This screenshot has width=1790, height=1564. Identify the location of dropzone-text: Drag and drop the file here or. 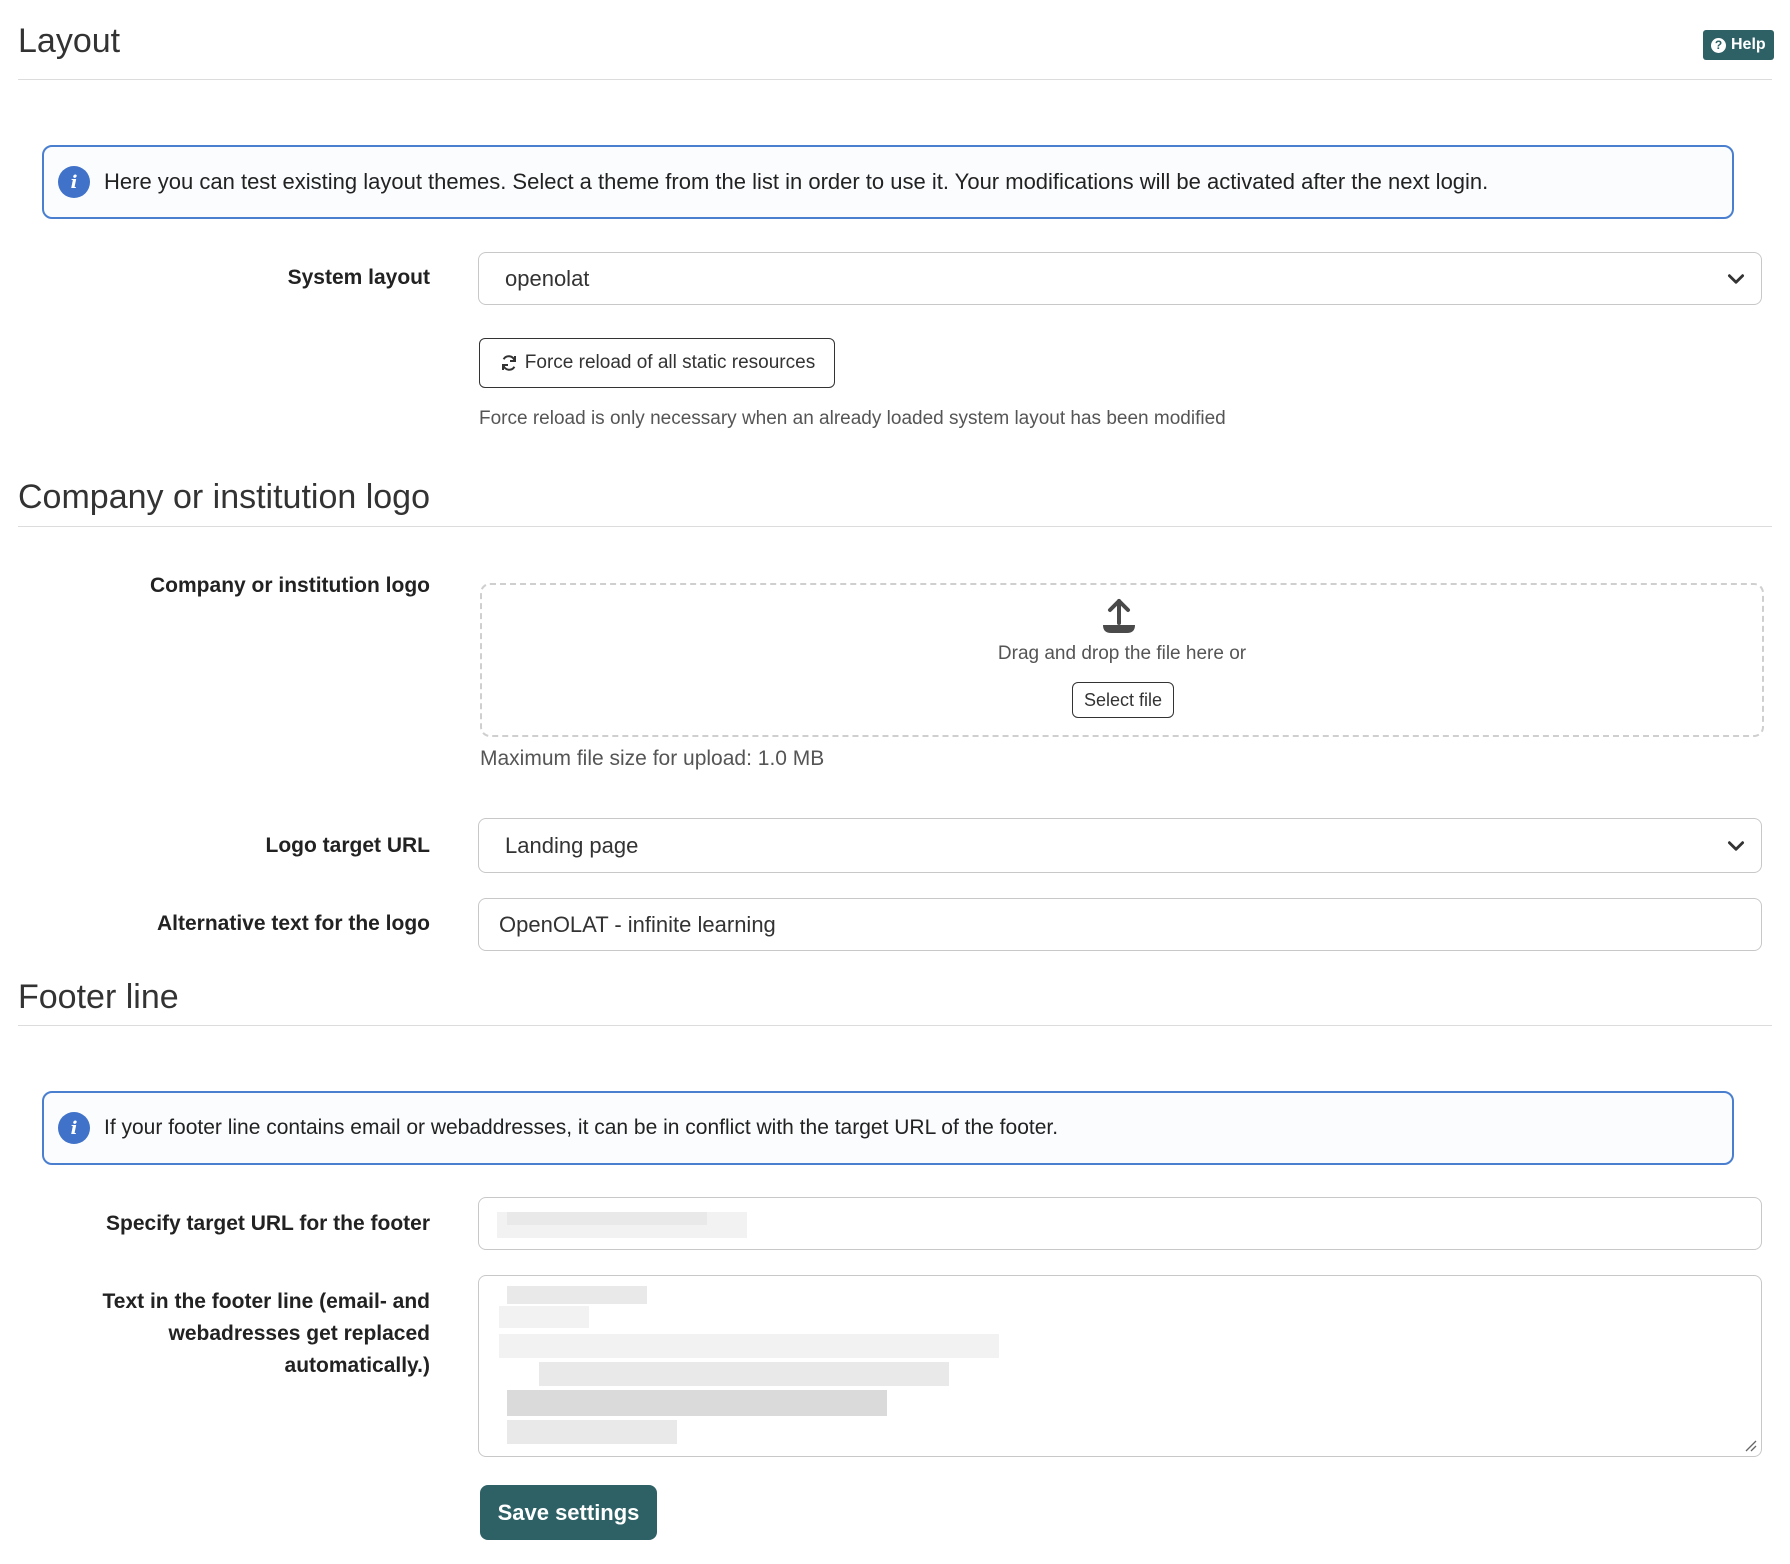
(1122, 653).